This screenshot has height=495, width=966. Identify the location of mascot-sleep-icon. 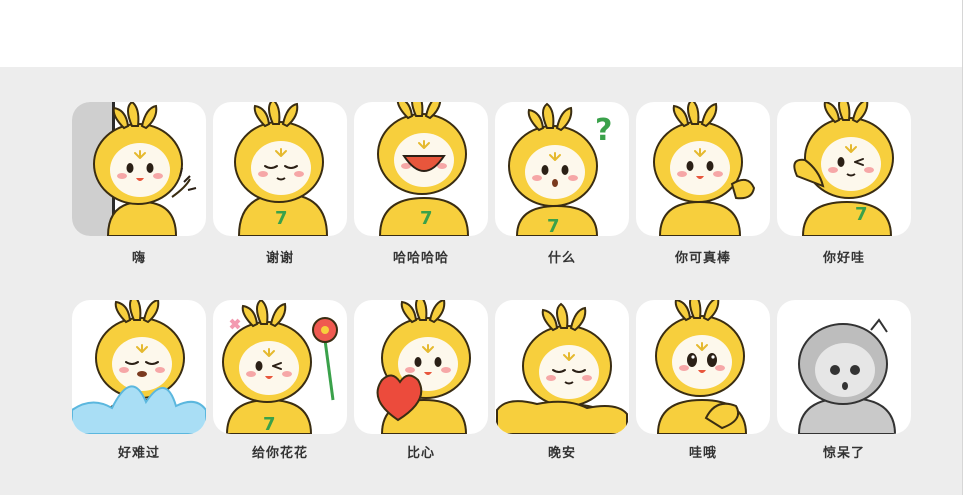
(562, 367).